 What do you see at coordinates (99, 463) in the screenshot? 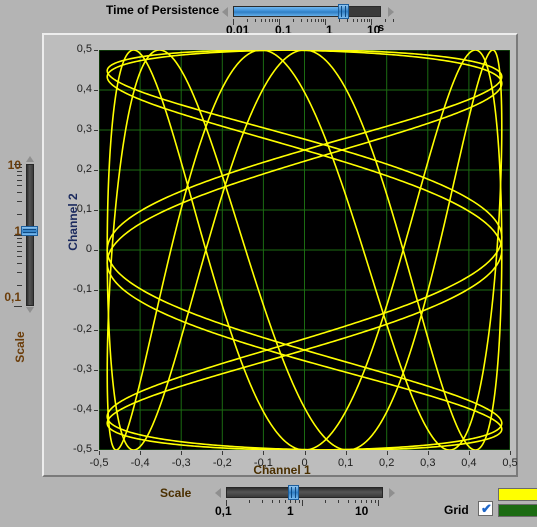
I see `x-tick-label: -0,5` at bounding box center [99, 463].